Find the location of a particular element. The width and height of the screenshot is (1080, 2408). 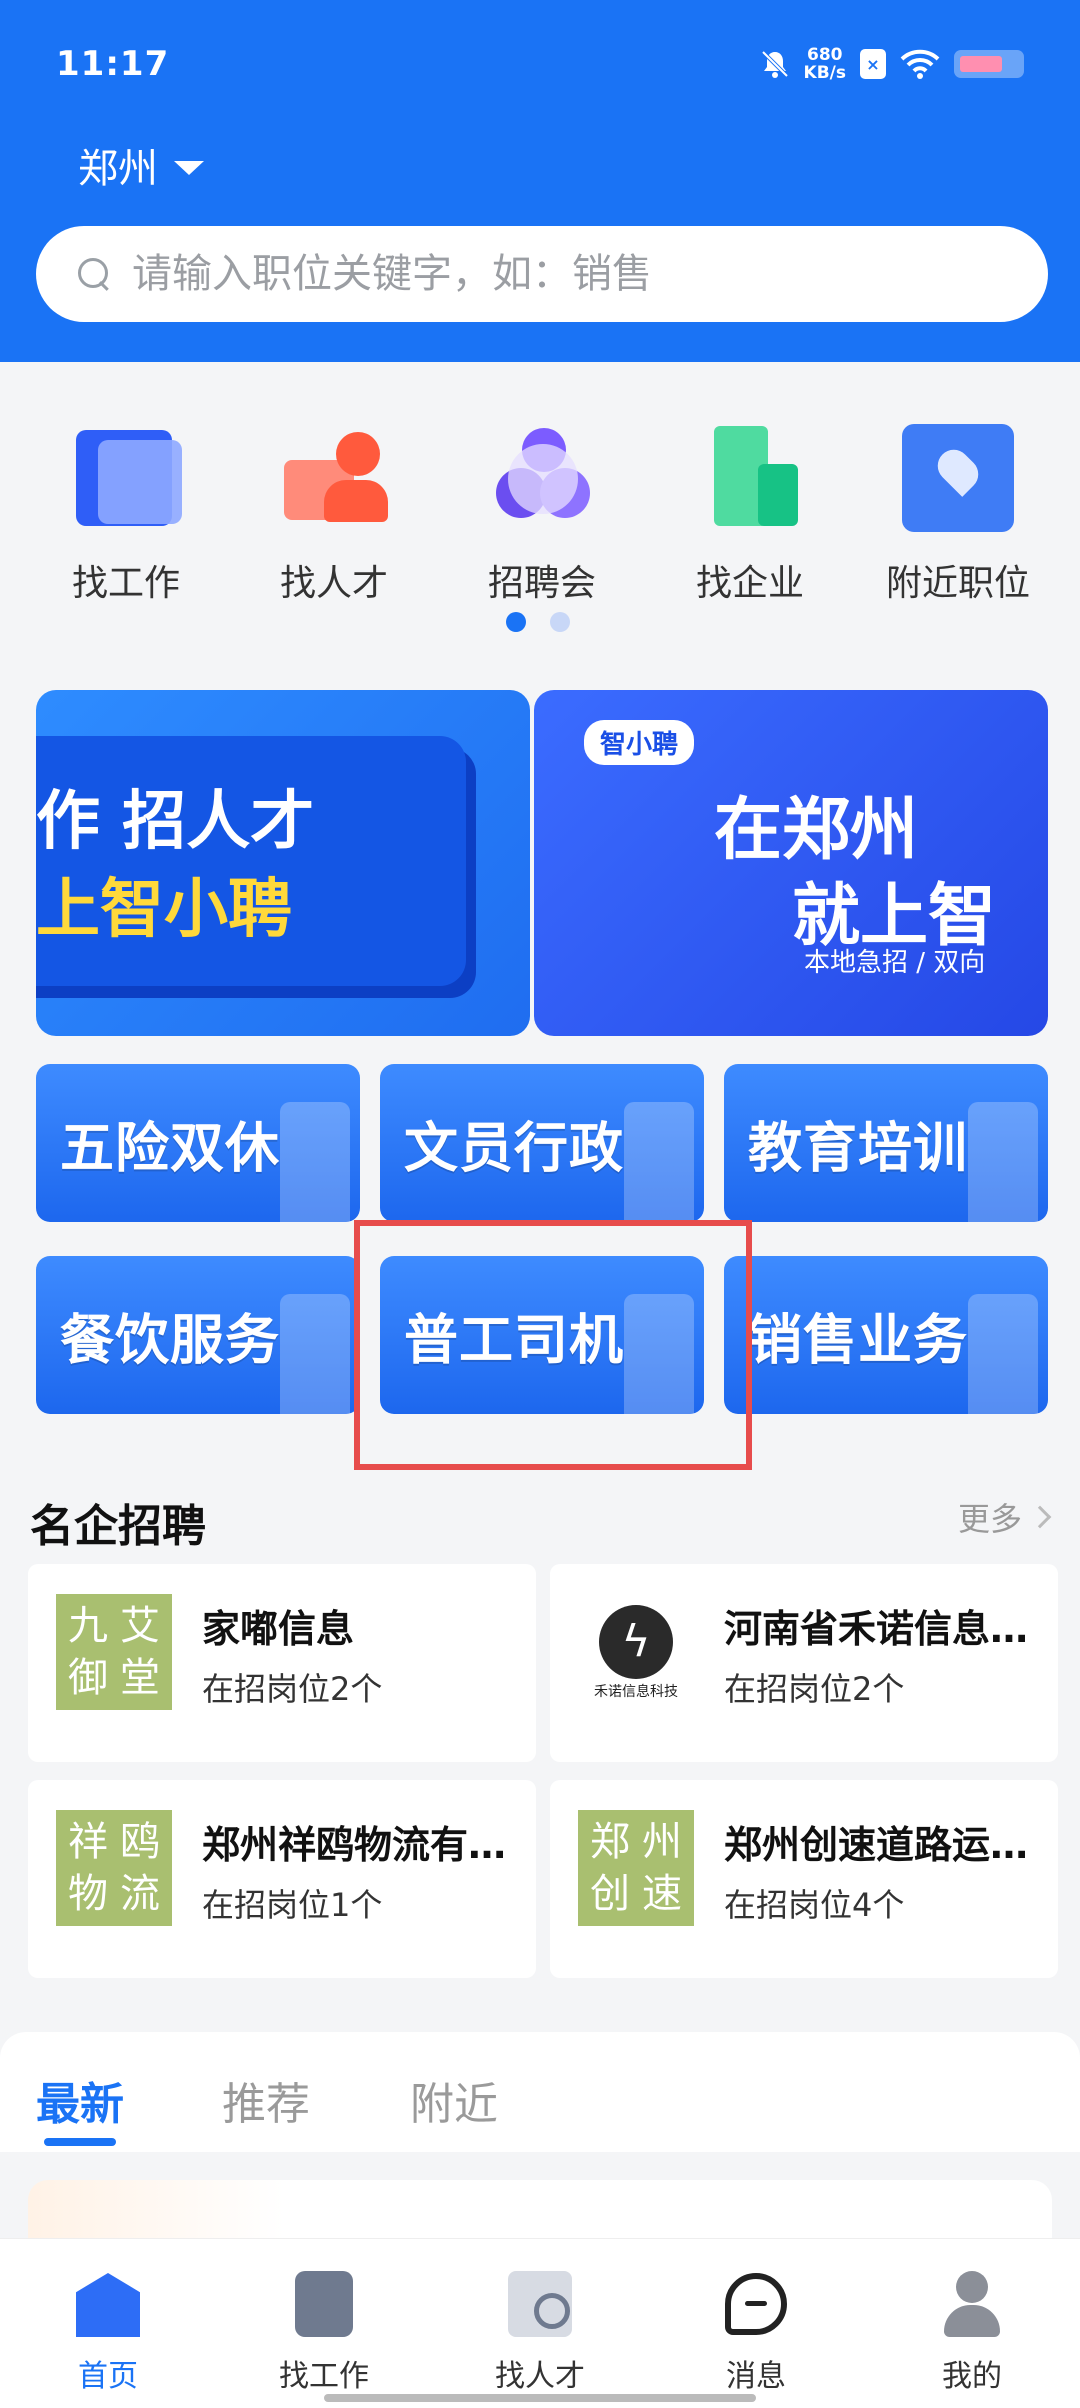

sim-icon: × is located at coordinates (873, 64).